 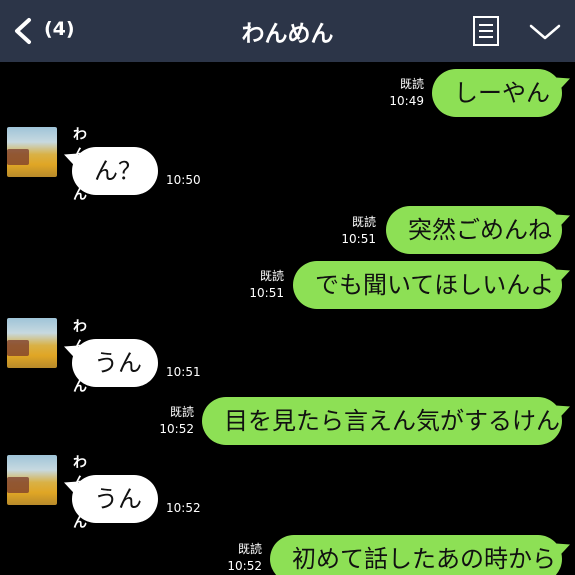 What do you see at coordinates (382, 421) in the screenshot?
I see `outgoing-bubble: 目を見たら言えん気がするけん` at bounding box center [382, 421].